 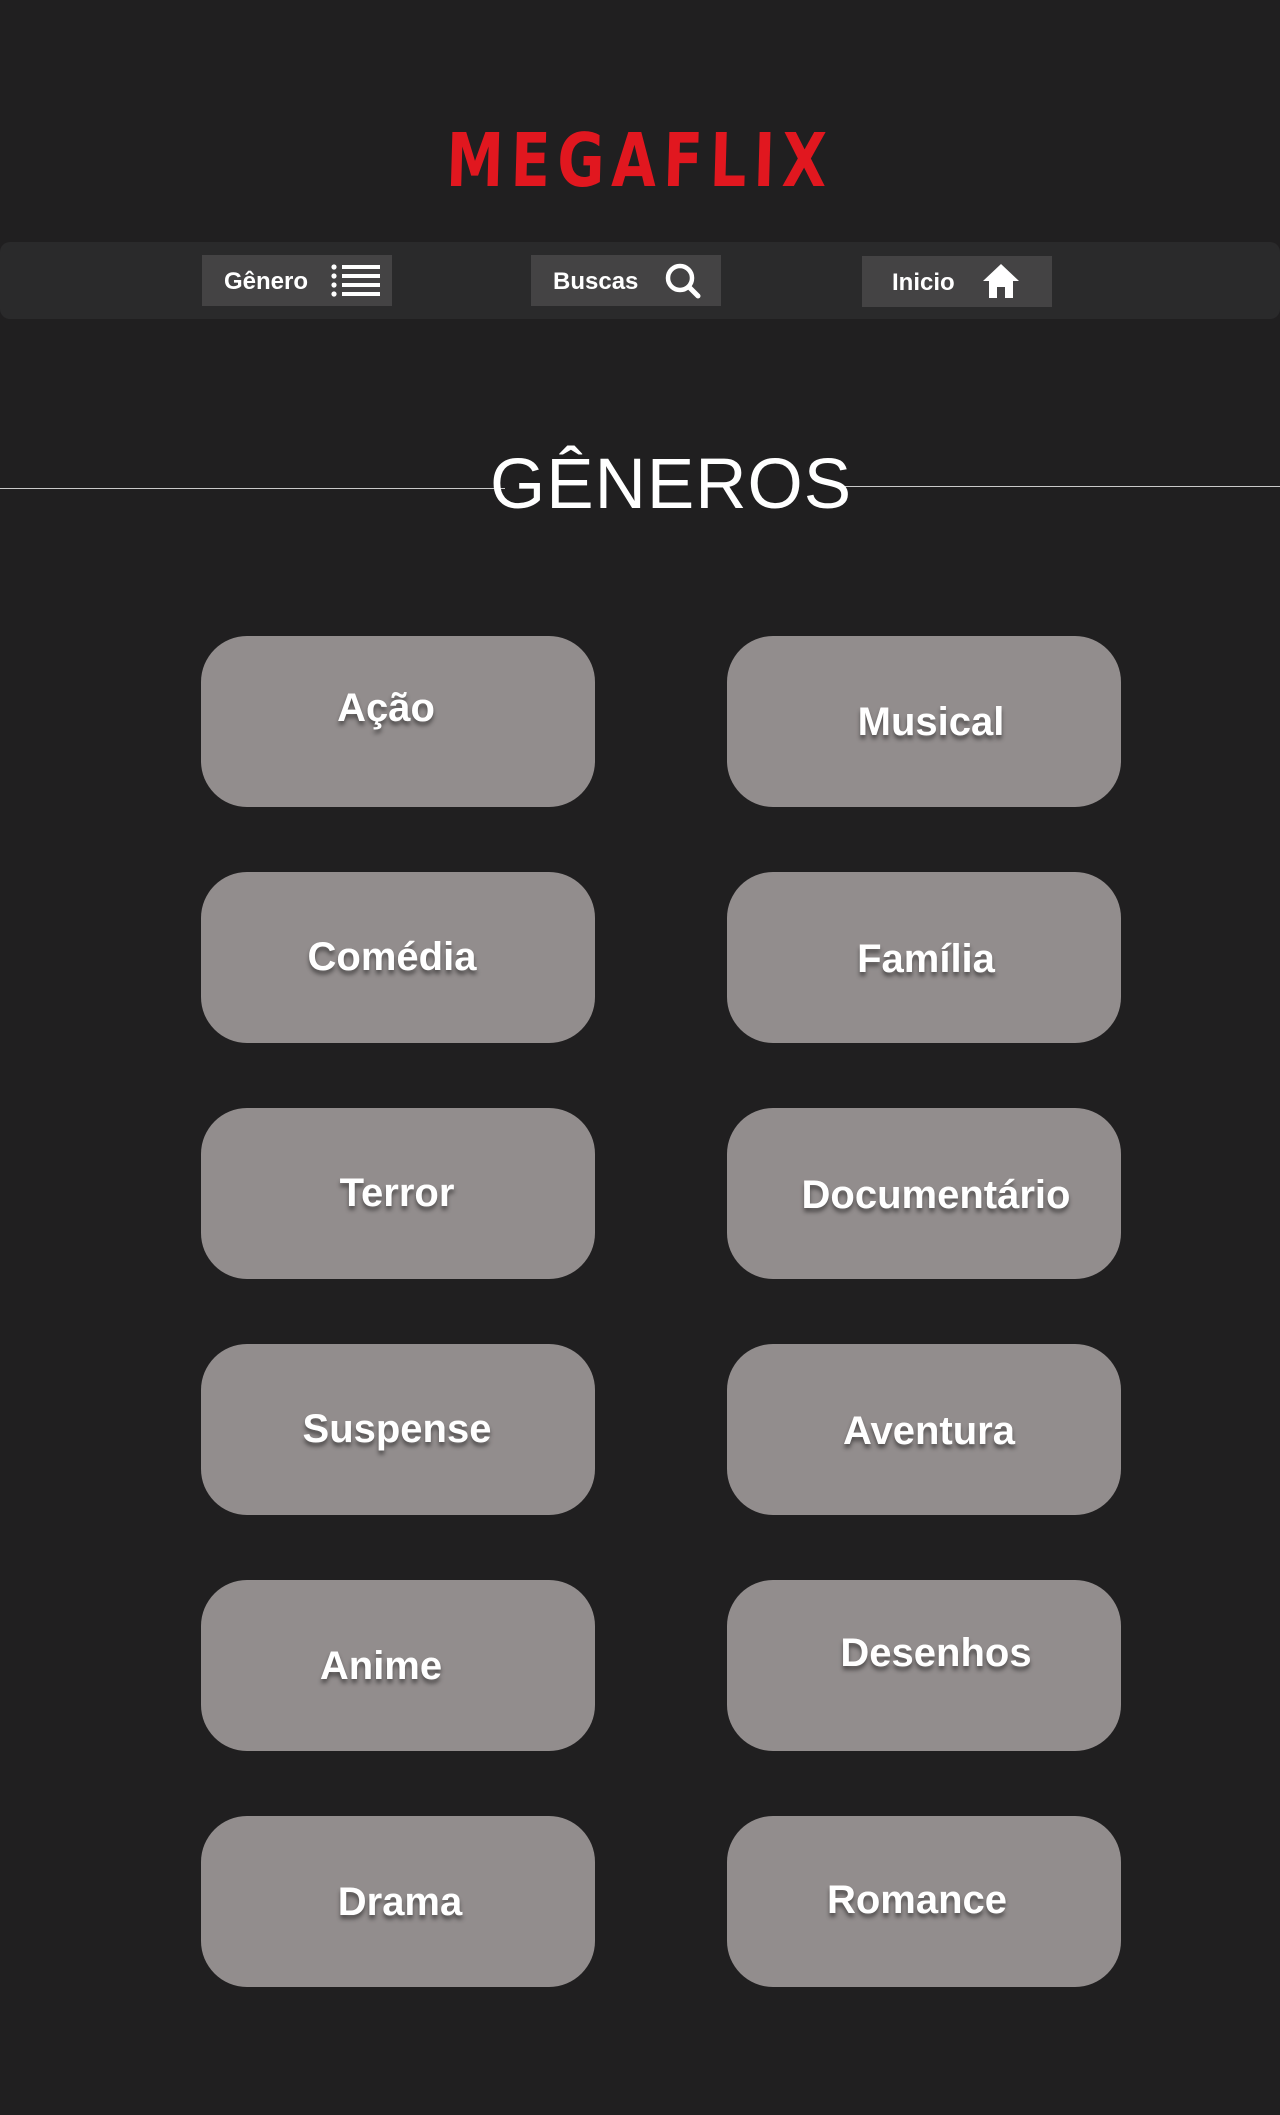 I want to click on page-title: GÊNEROS, so click(x=671, y=484).